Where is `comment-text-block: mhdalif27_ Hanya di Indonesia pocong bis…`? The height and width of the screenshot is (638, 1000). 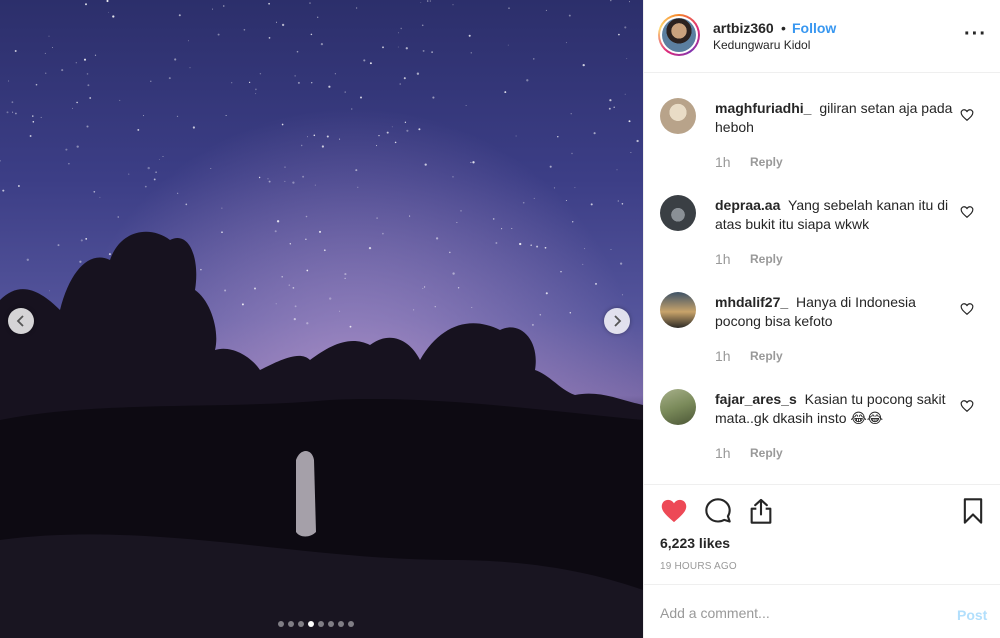
comment-text-block: mhdalif27_ Hanya di Indonesia pocong bis… is located at coordinates (835, 312).